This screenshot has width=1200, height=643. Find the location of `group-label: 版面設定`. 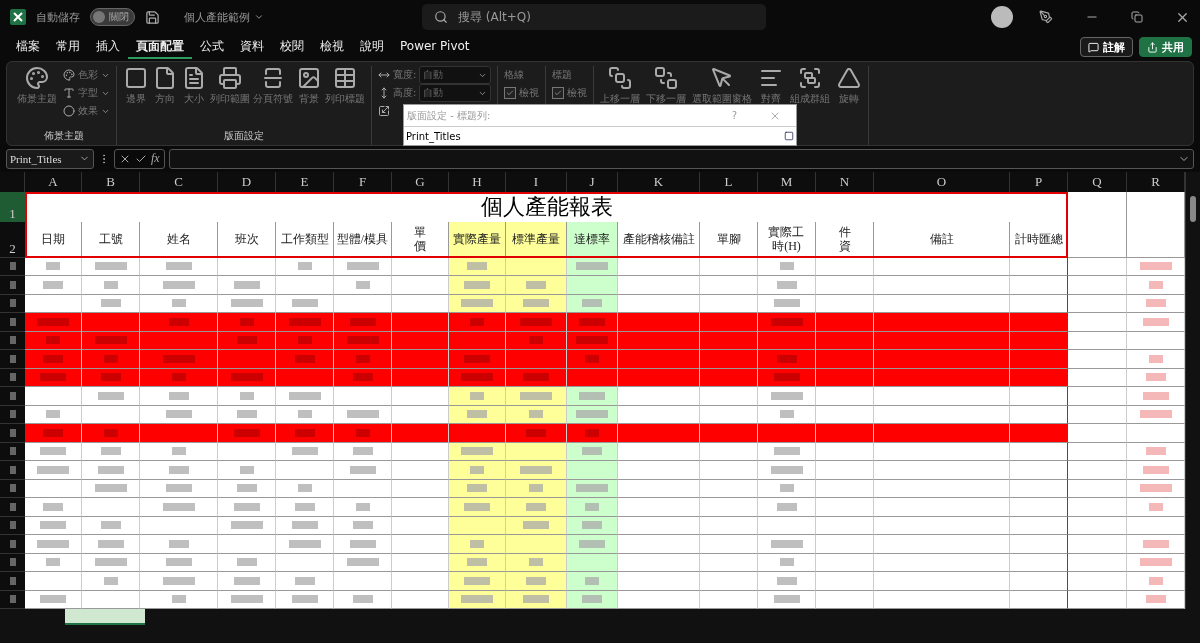

group-label: 版面設定 is located at coordinates (244, 135).